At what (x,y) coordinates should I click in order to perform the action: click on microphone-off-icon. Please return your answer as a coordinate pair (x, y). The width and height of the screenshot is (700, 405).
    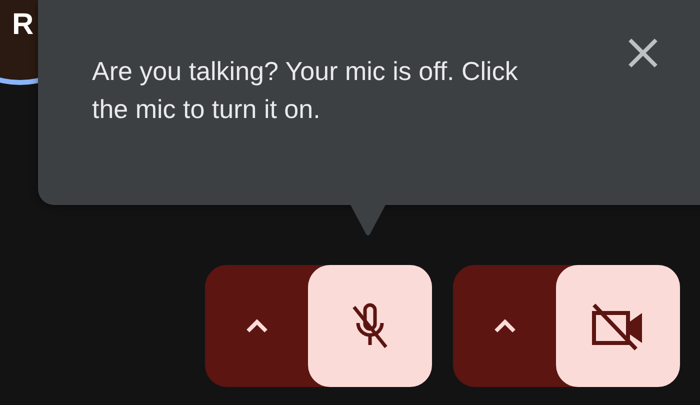
    Looking at the image, I should click on (370, 326).